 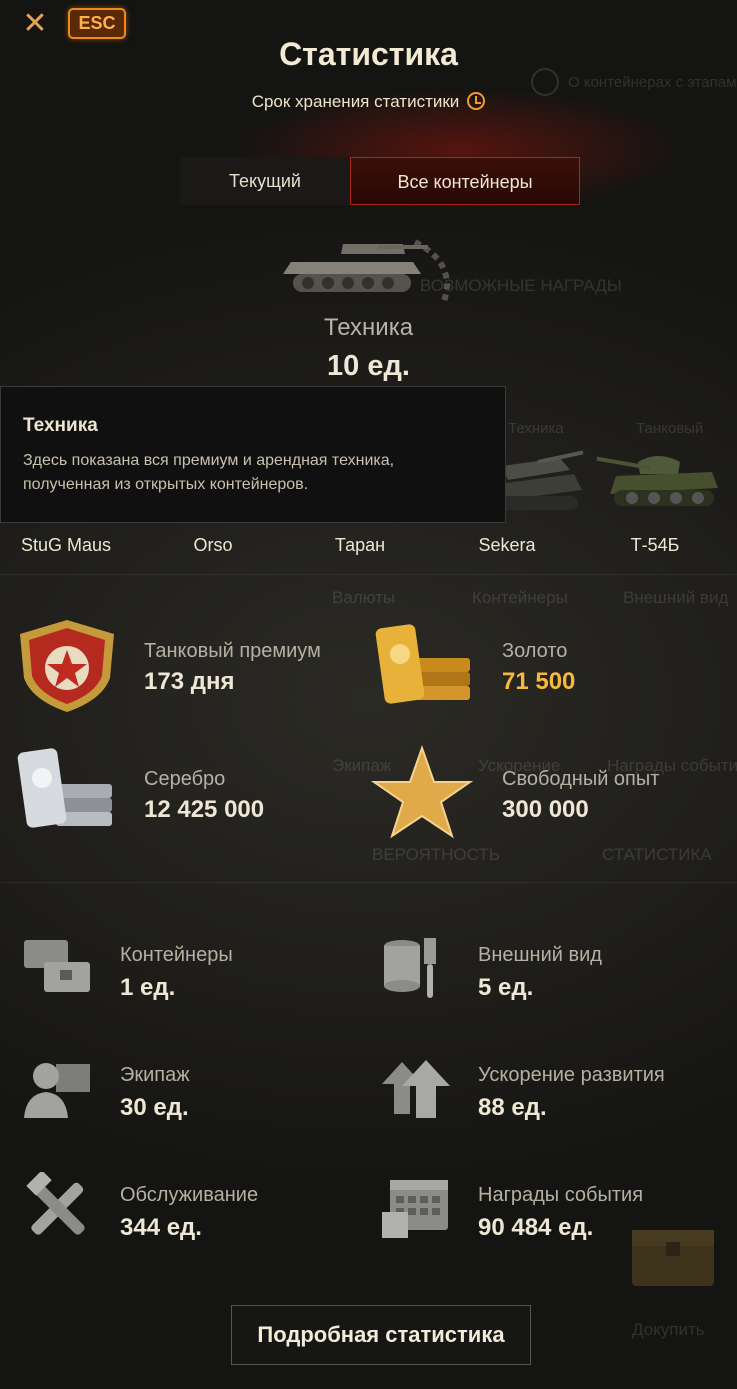 I want to click on clock-icon, so click(x=476, y=101).